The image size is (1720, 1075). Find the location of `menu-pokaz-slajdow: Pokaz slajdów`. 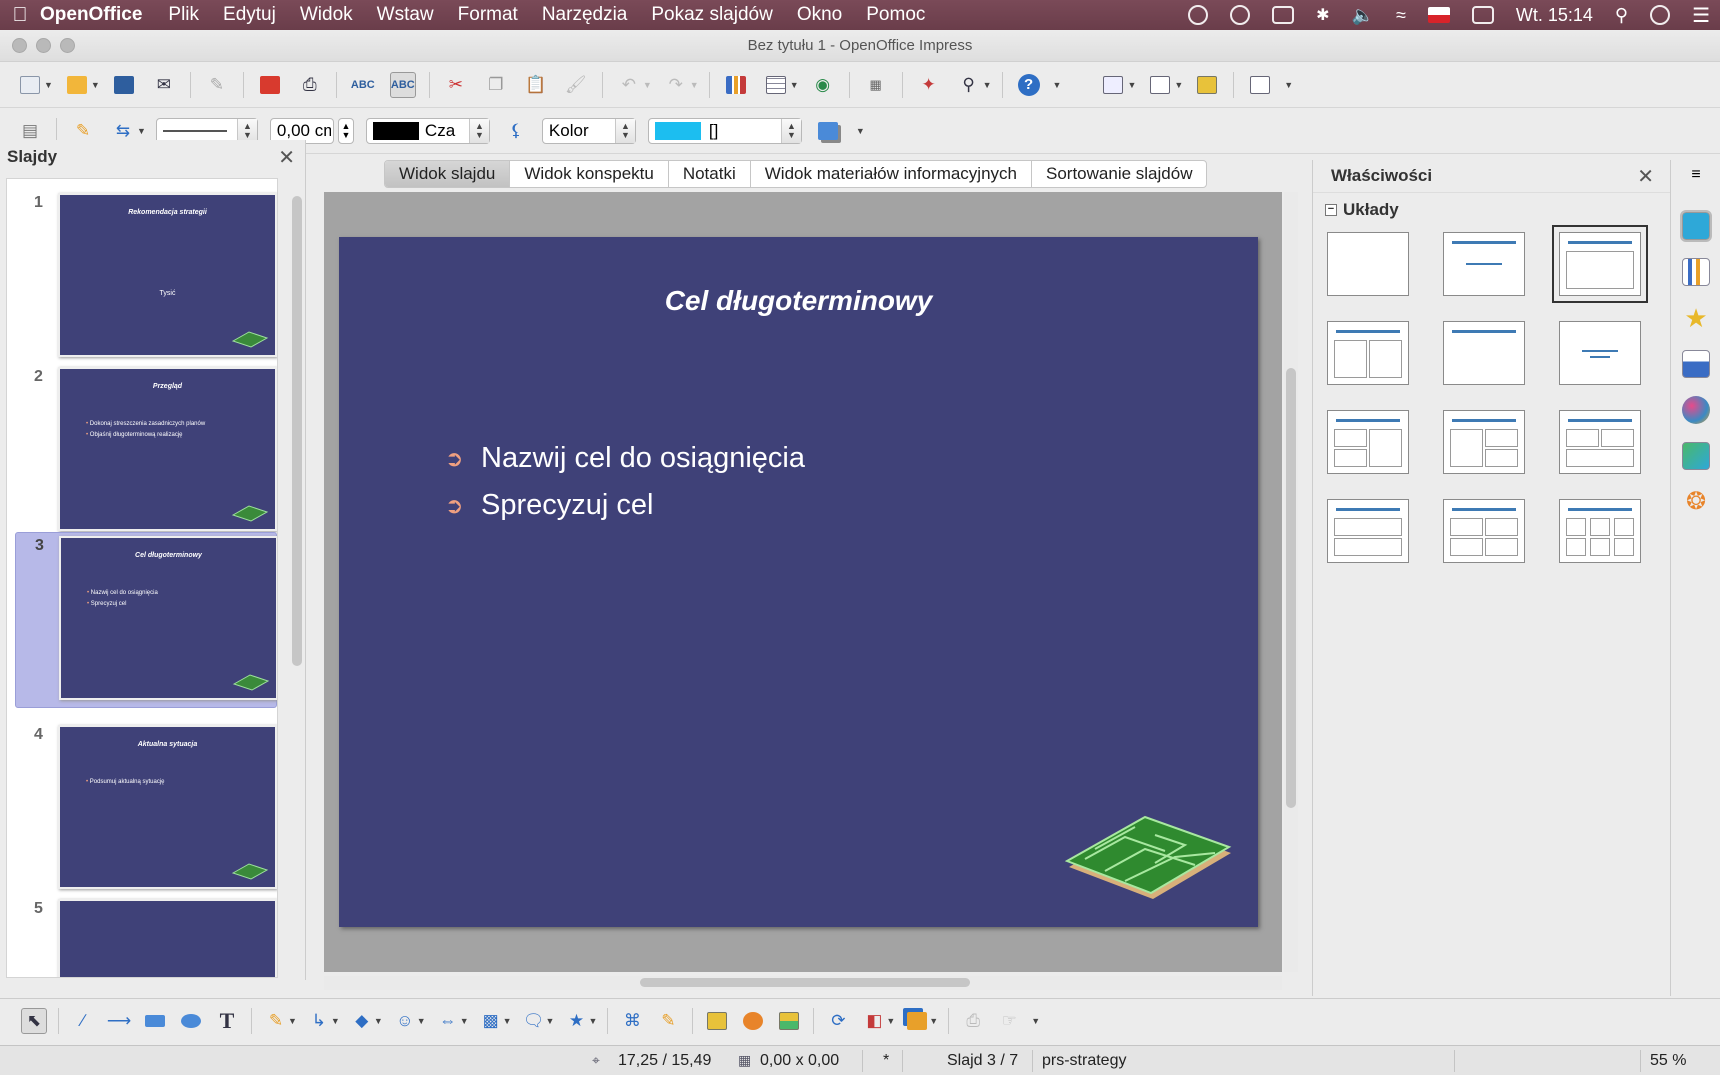

menu-pokaz-slajdow: Pokaz slajdów is located at coordinates (711, 15).